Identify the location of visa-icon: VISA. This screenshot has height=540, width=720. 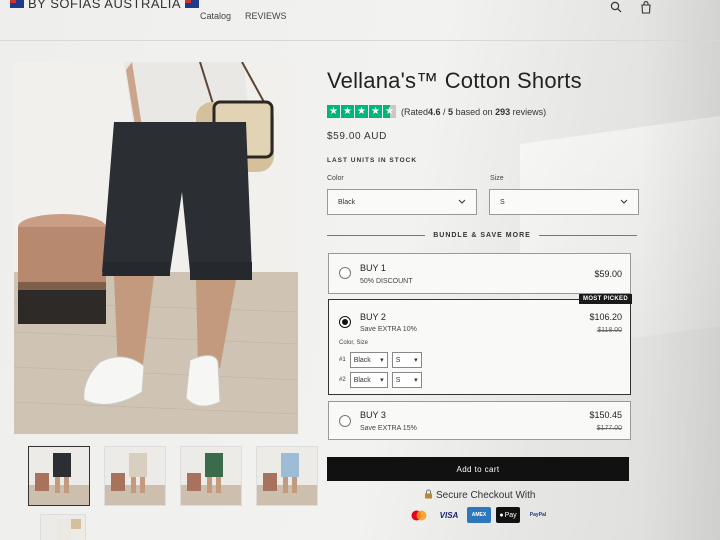
(449, 515).